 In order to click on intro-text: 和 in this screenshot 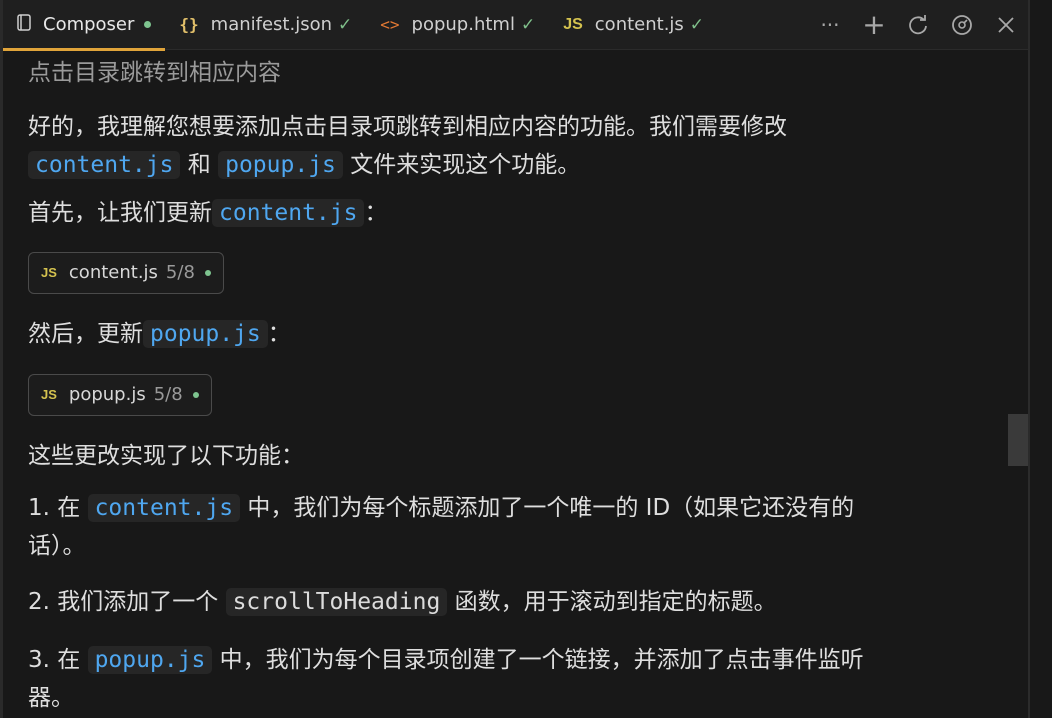, I will do `click(199, 165)`.